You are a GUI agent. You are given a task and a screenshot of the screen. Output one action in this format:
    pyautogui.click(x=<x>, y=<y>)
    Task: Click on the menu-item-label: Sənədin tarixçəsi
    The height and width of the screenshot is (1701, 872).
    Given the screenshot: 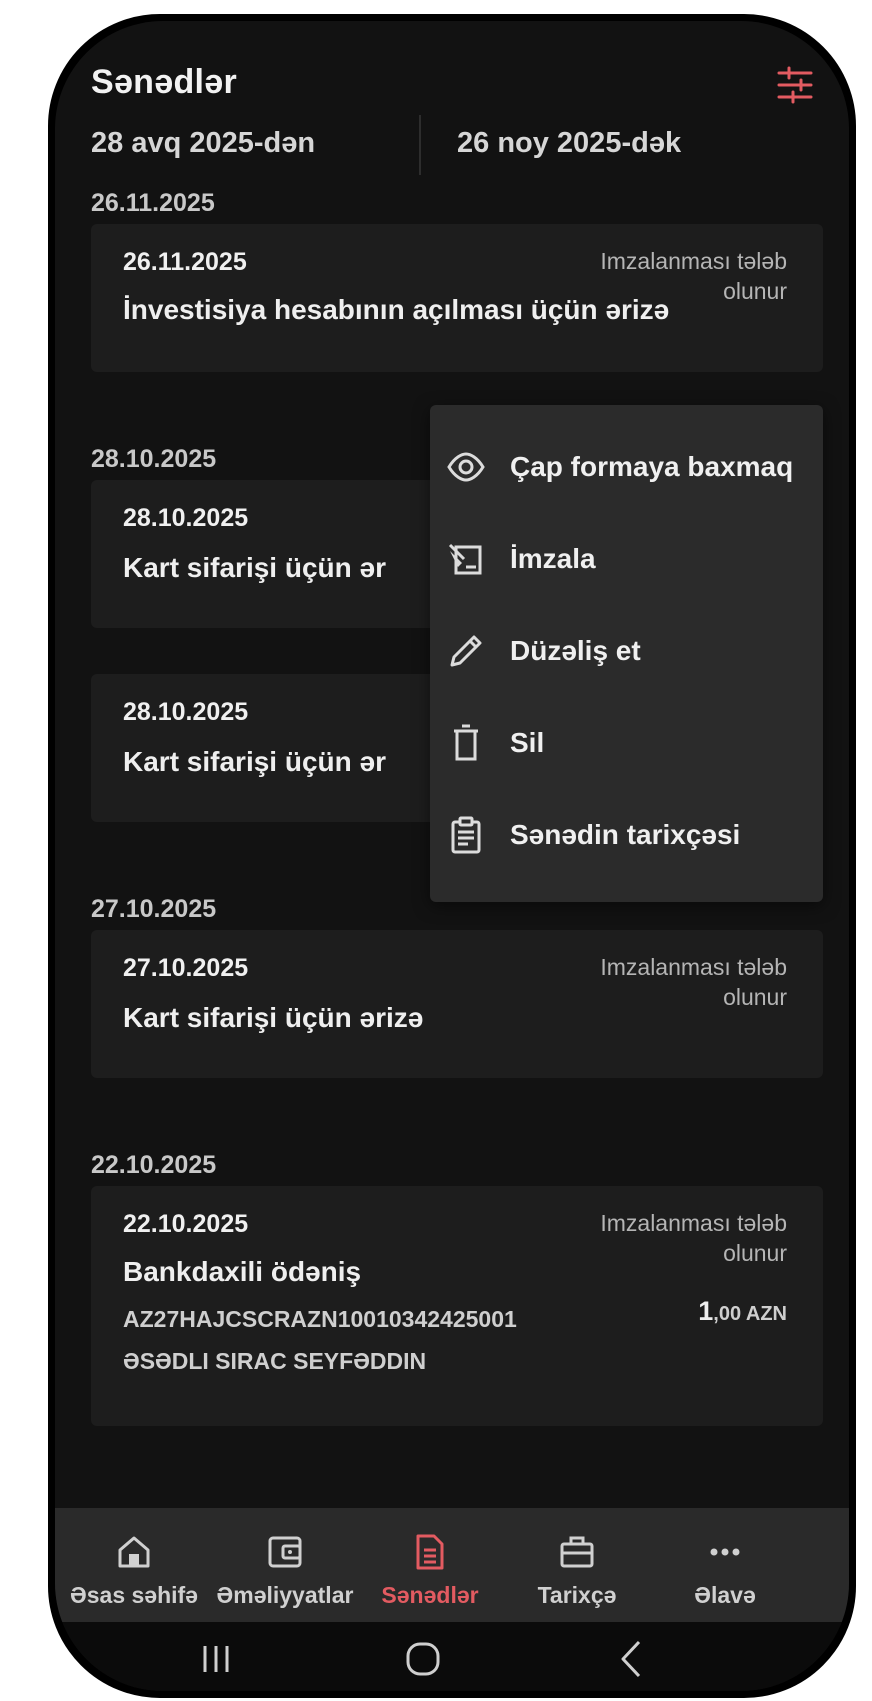 What is the action you would take?
    pyautogui.click(x=625, y=834)
    